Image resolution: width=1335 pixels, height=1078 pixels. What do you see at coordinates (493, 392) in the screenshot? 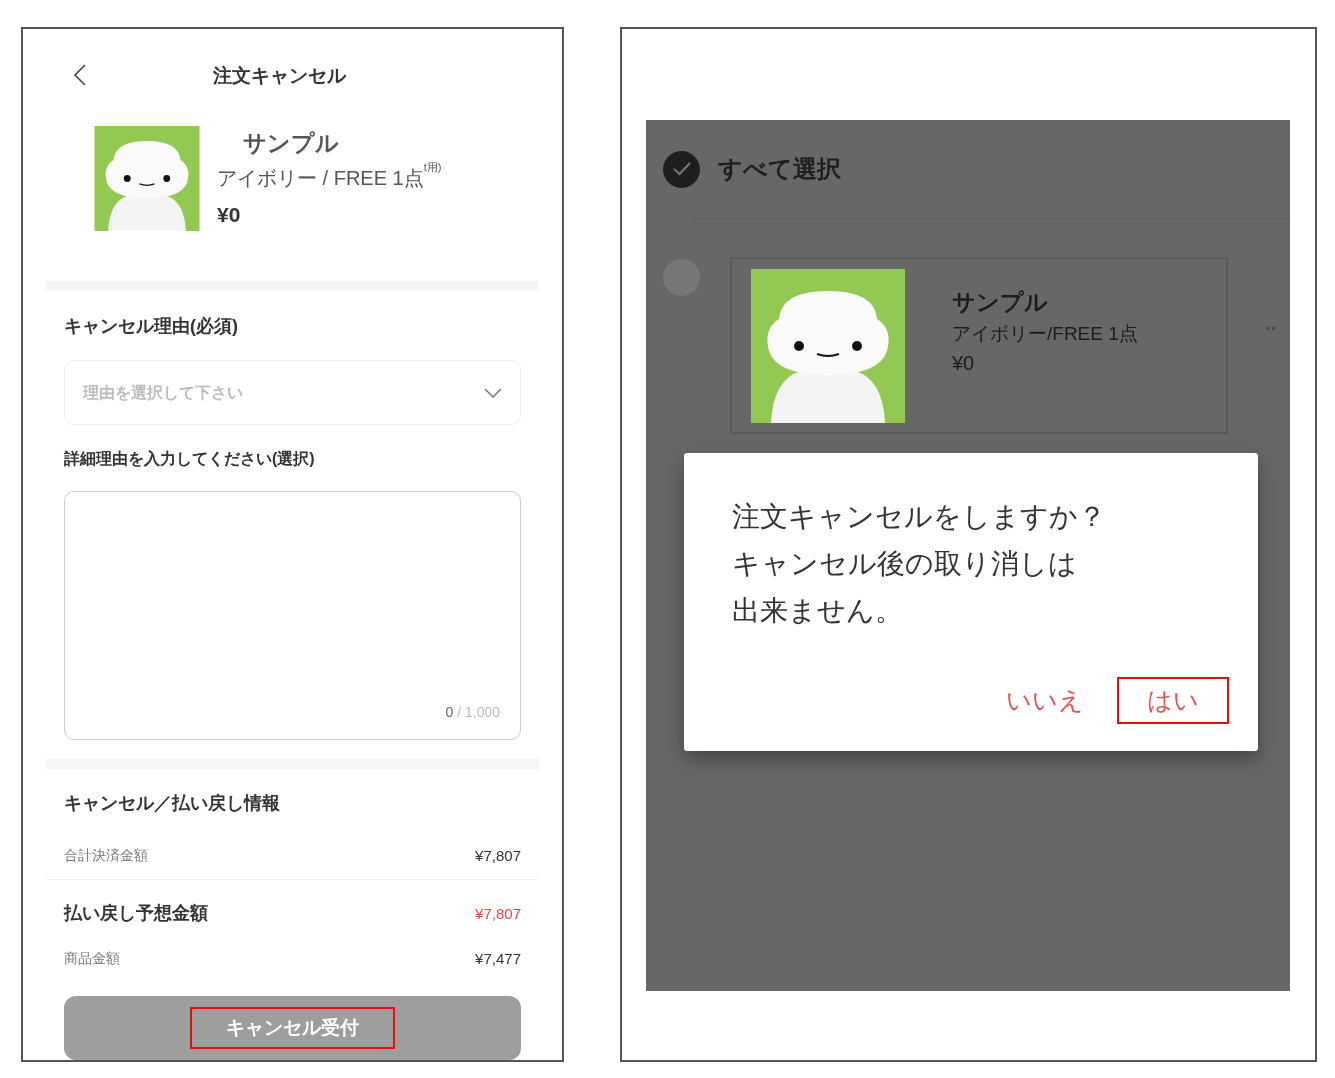
I see `chevron-down-icon` at bounding box center [493, 392].